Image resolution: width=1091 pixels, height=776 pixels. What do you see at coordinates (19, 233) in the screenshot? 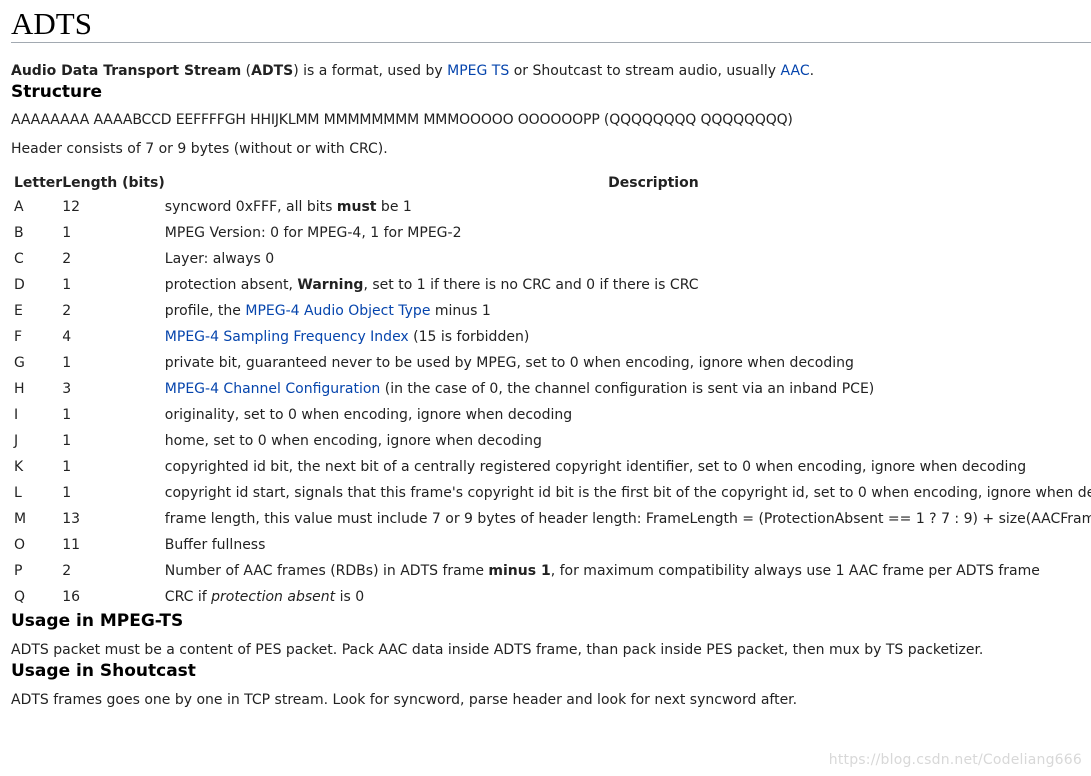
I see `field-letter: B` at bounding box center [19, 233].